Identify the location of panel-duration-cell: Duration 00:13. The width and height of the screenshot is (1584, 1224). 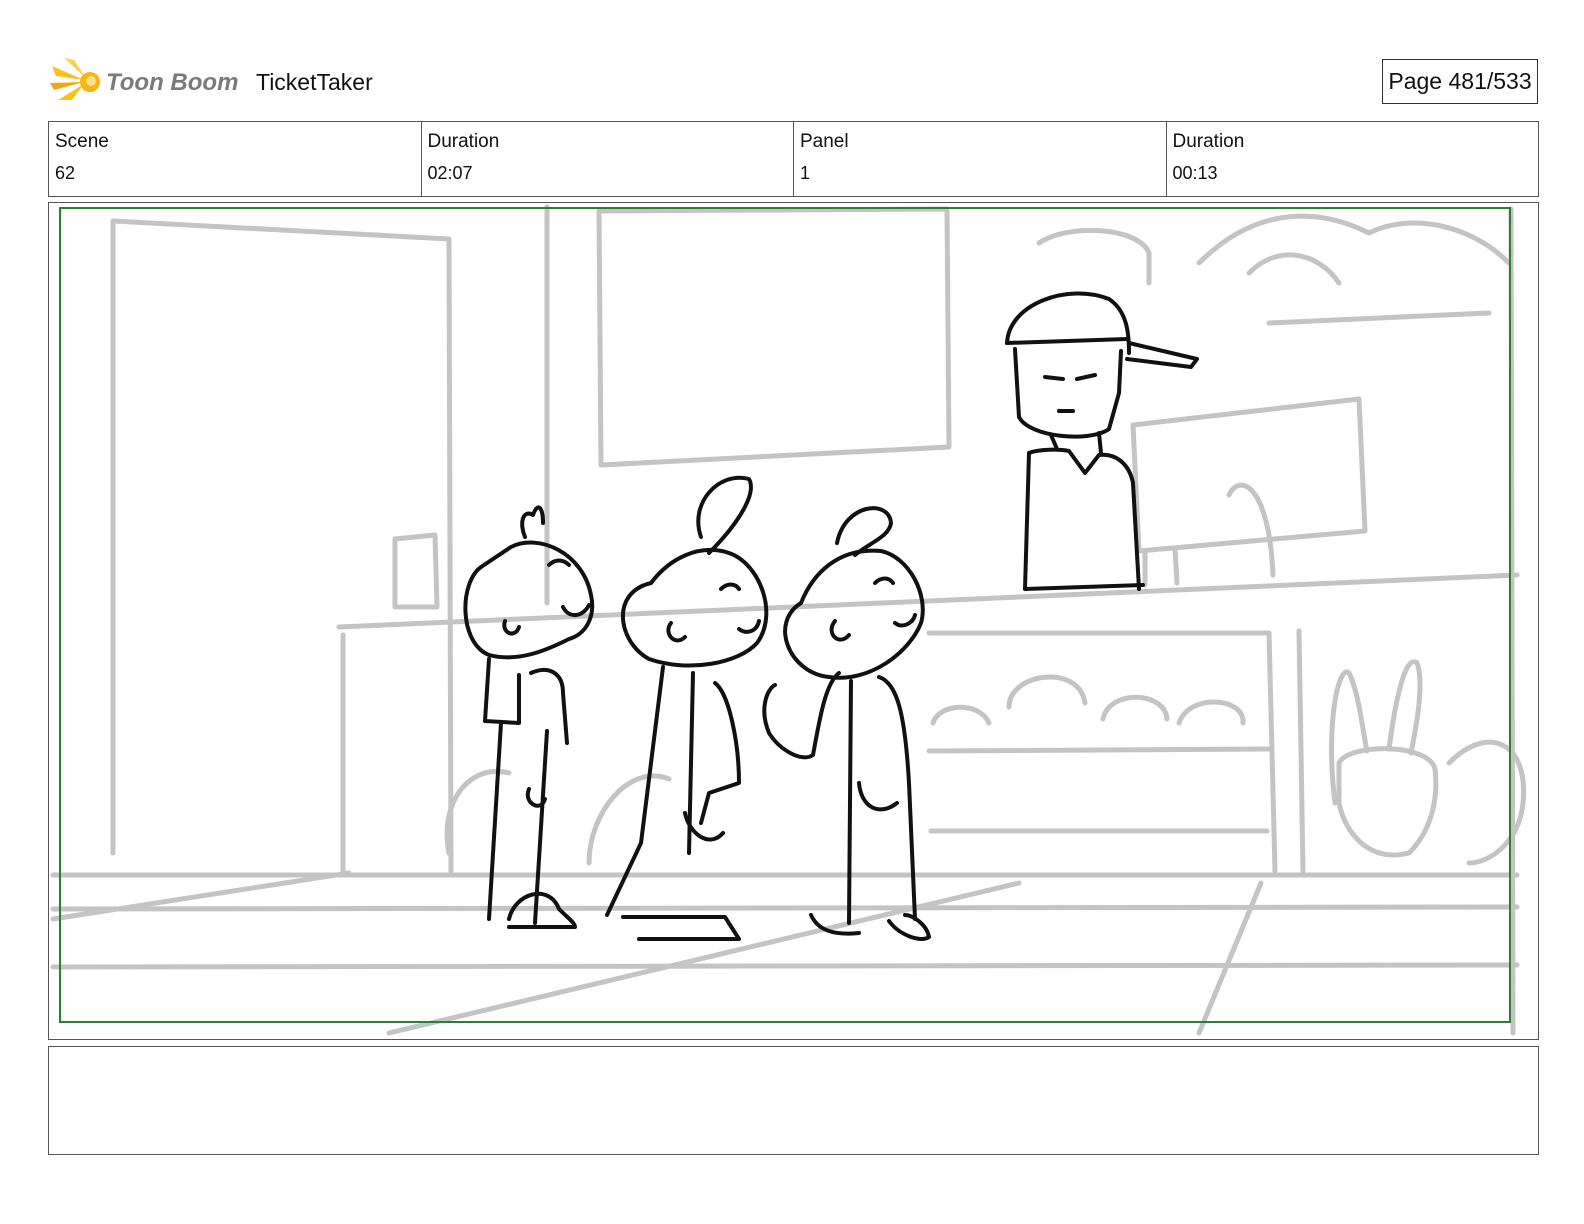
(1353, 159).